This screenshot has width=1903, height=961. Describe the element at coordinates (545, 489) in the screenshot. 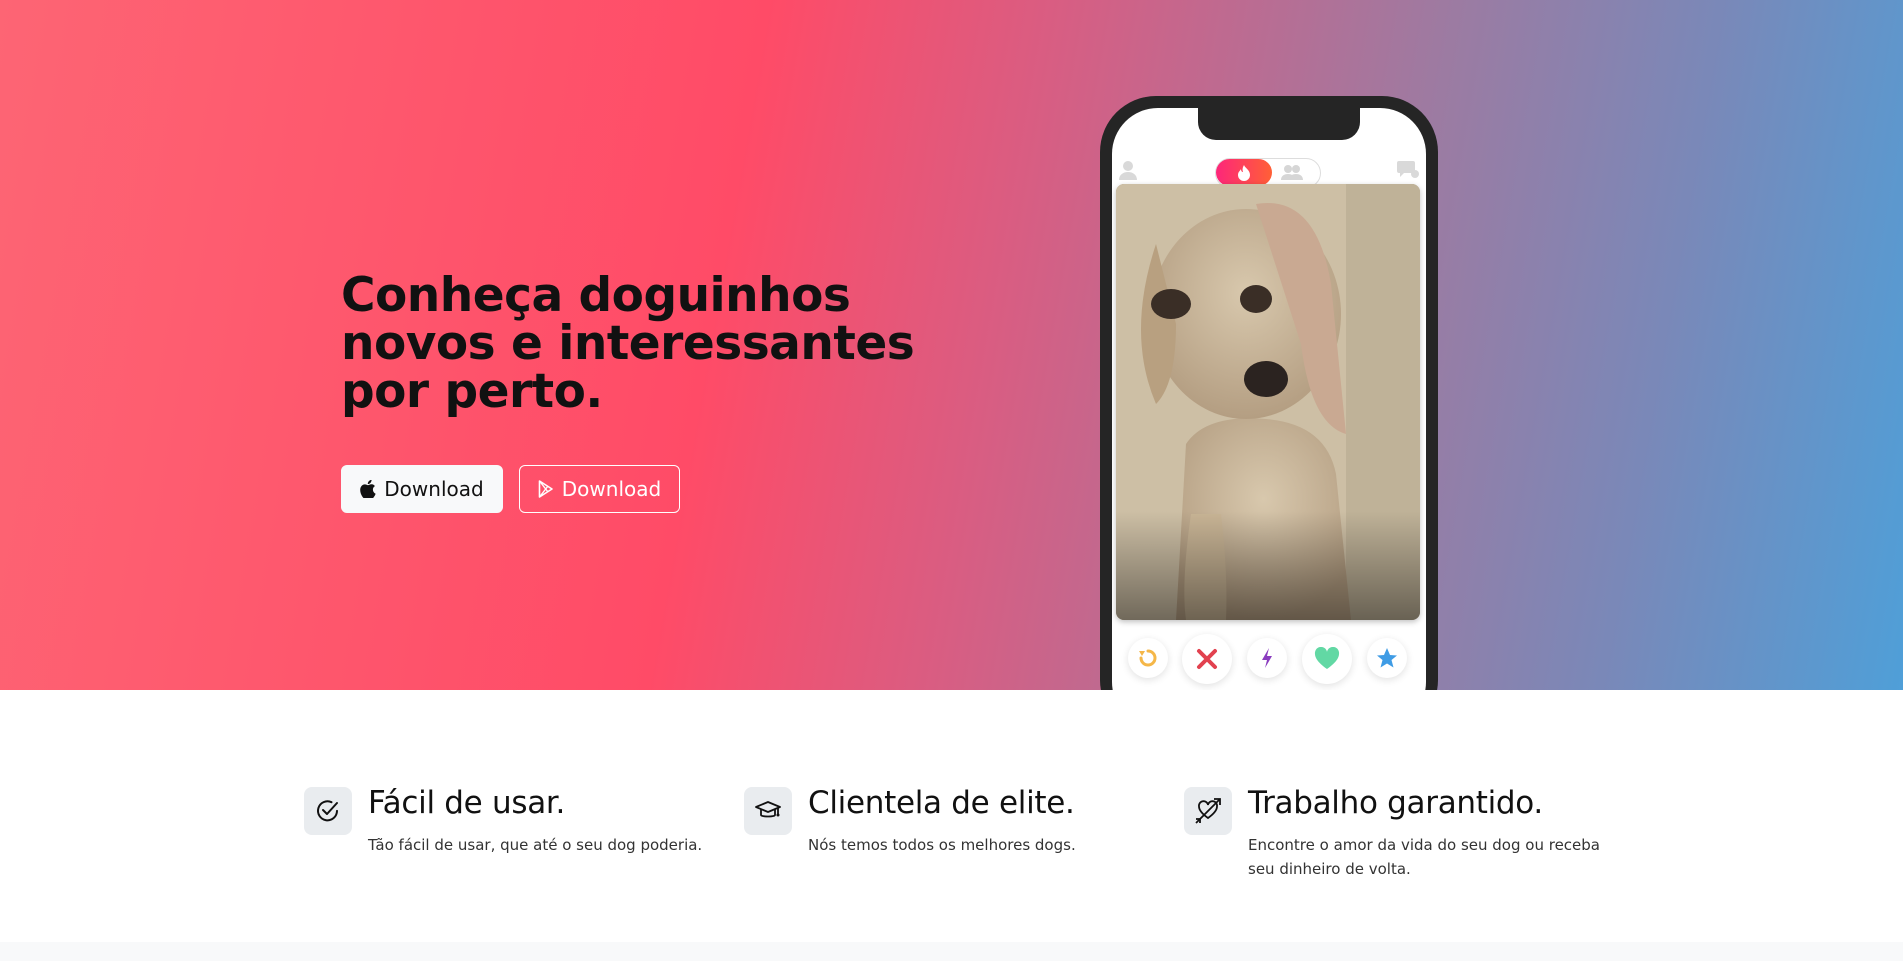

I see `google-play-icon` at that location.